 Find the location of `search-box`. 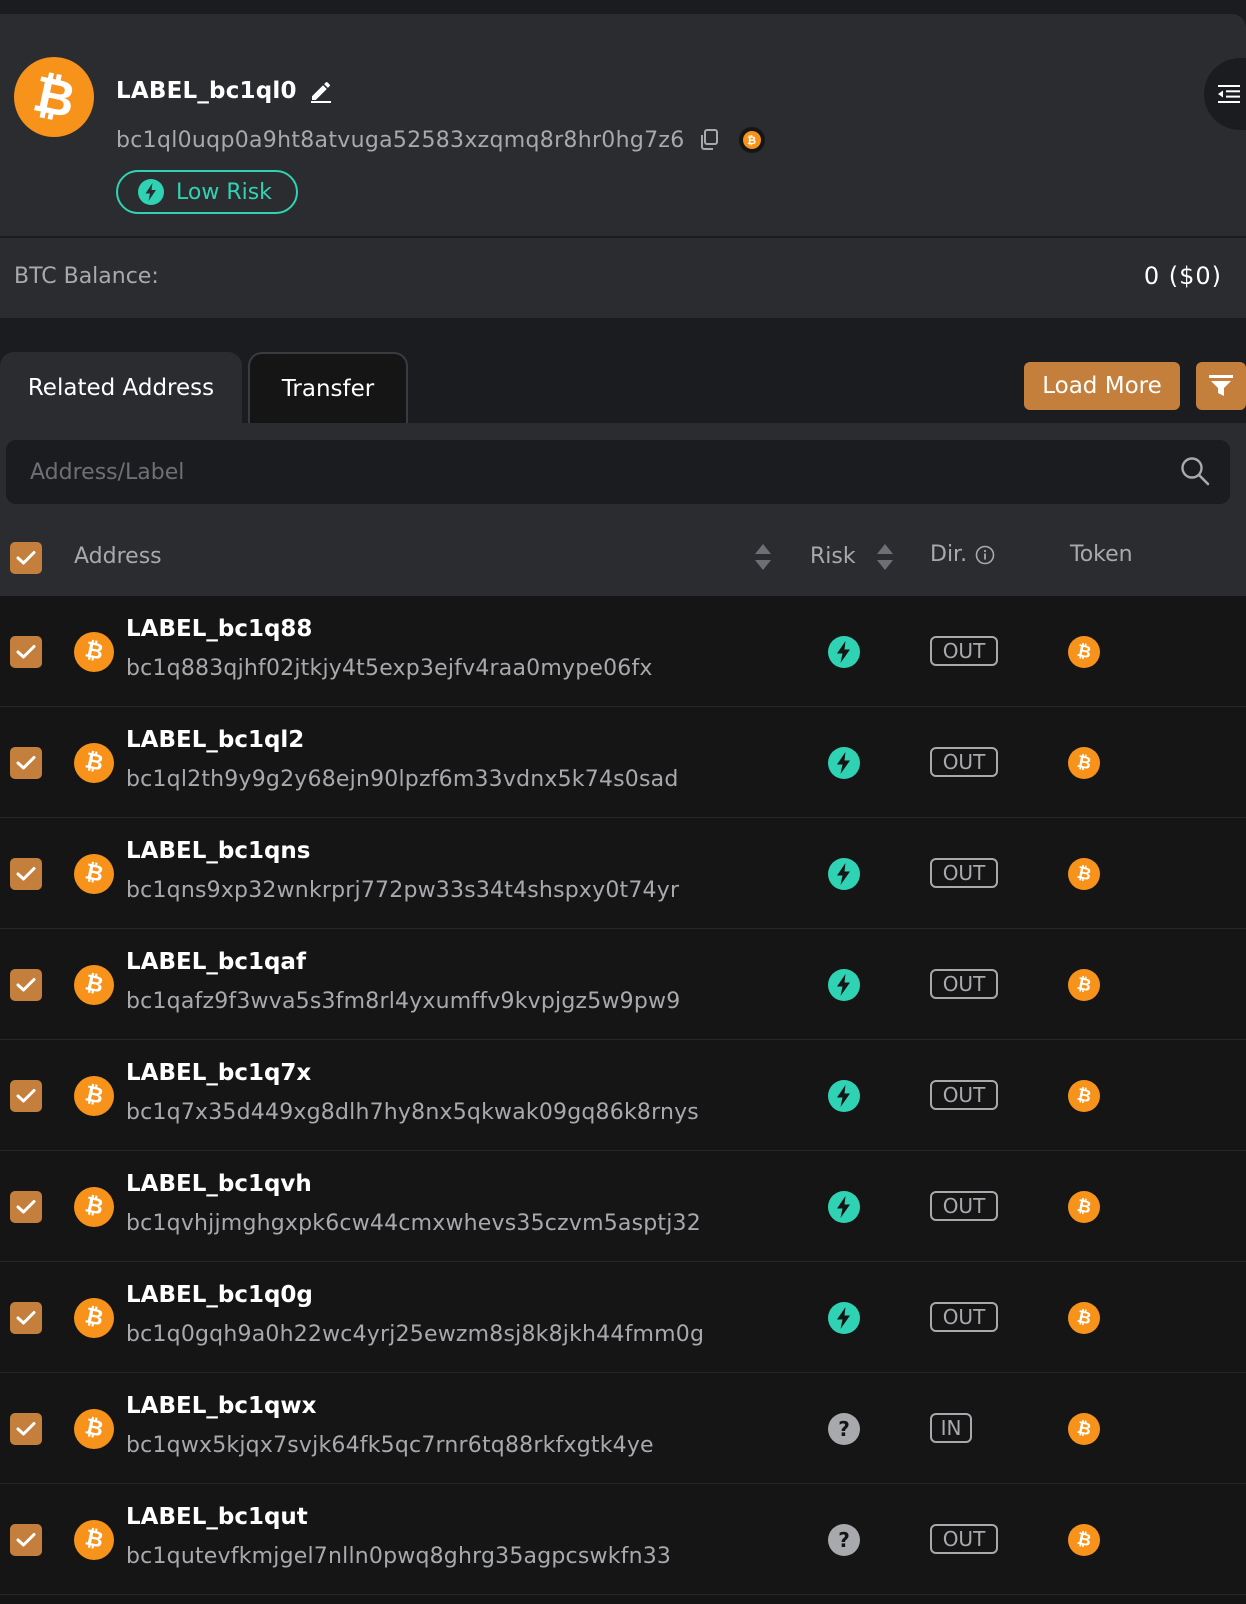

search-box is located at coordinates (618, 472).